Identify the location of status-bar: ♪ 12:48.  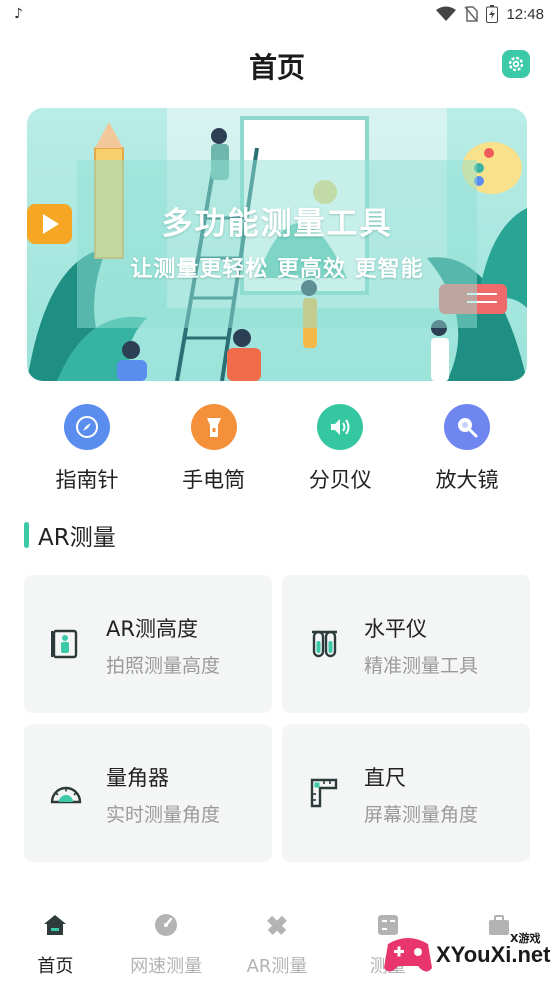
(277, 15).